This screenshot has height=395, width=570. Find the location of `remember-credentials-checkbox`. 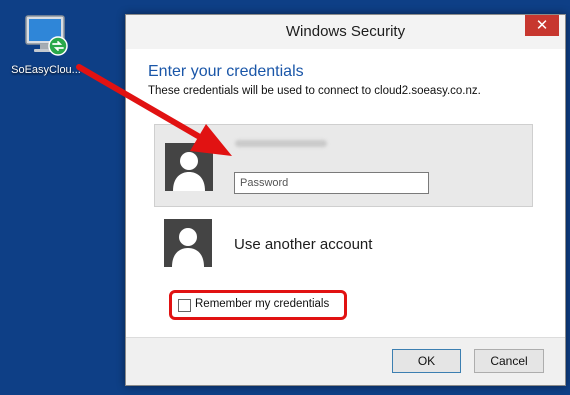

remember-credentials-checkbox is located at coordinates (184, 305).